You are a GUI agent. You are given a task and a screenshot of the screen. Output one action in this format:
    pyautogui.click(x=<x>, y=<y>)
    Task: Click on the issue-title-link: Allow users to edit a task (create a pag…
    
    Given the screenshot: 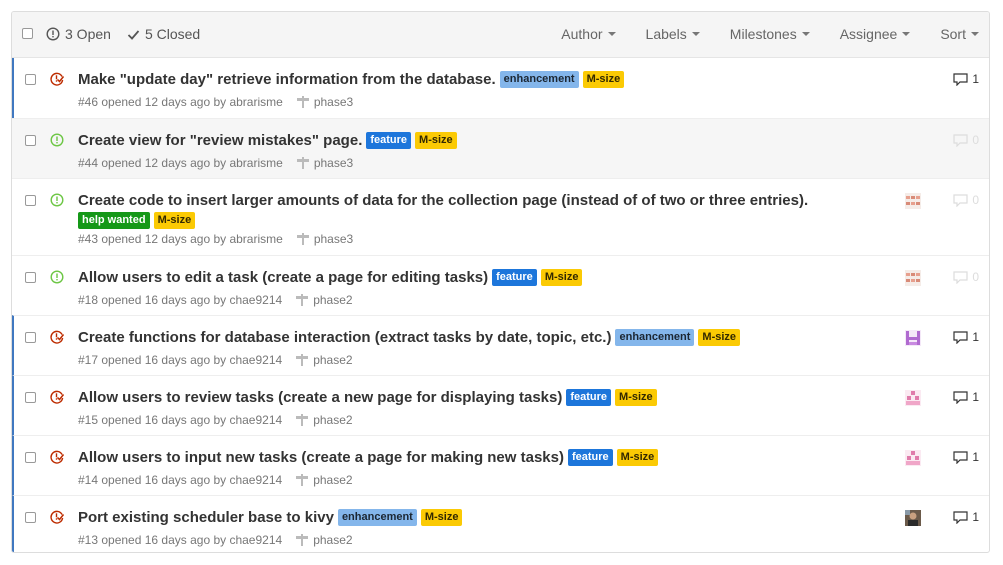 What is the action you would take?
    pyautogui.click(x=283, y=277)
    